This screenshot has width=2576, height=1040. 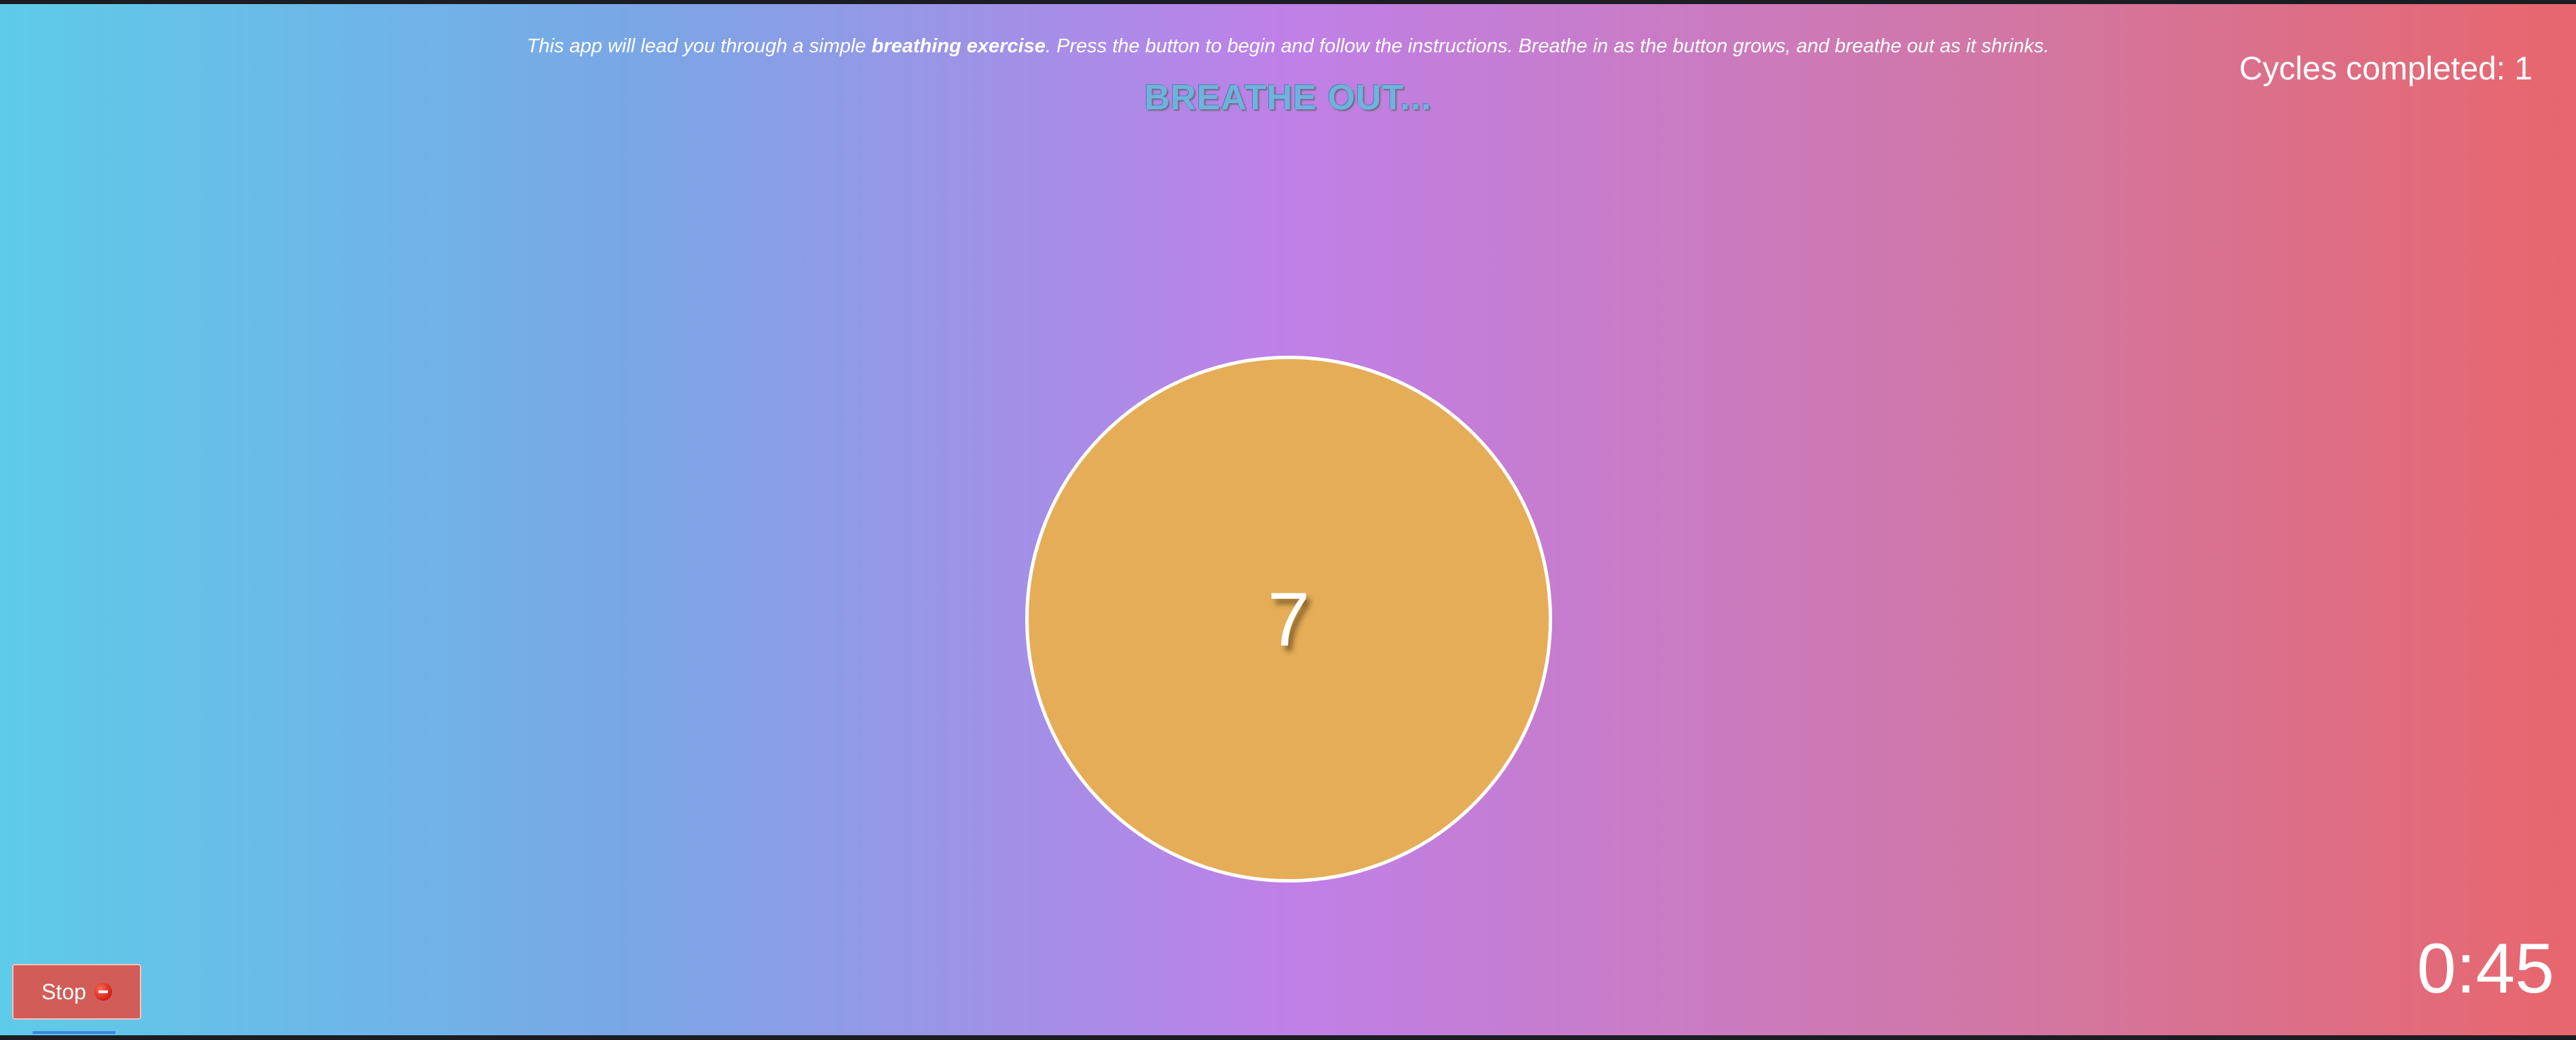 What do you see at coordinates (958, 46) in the screenshot?
I see `intro-text-bold: breathing exercise` at bounding box center [958, 46].